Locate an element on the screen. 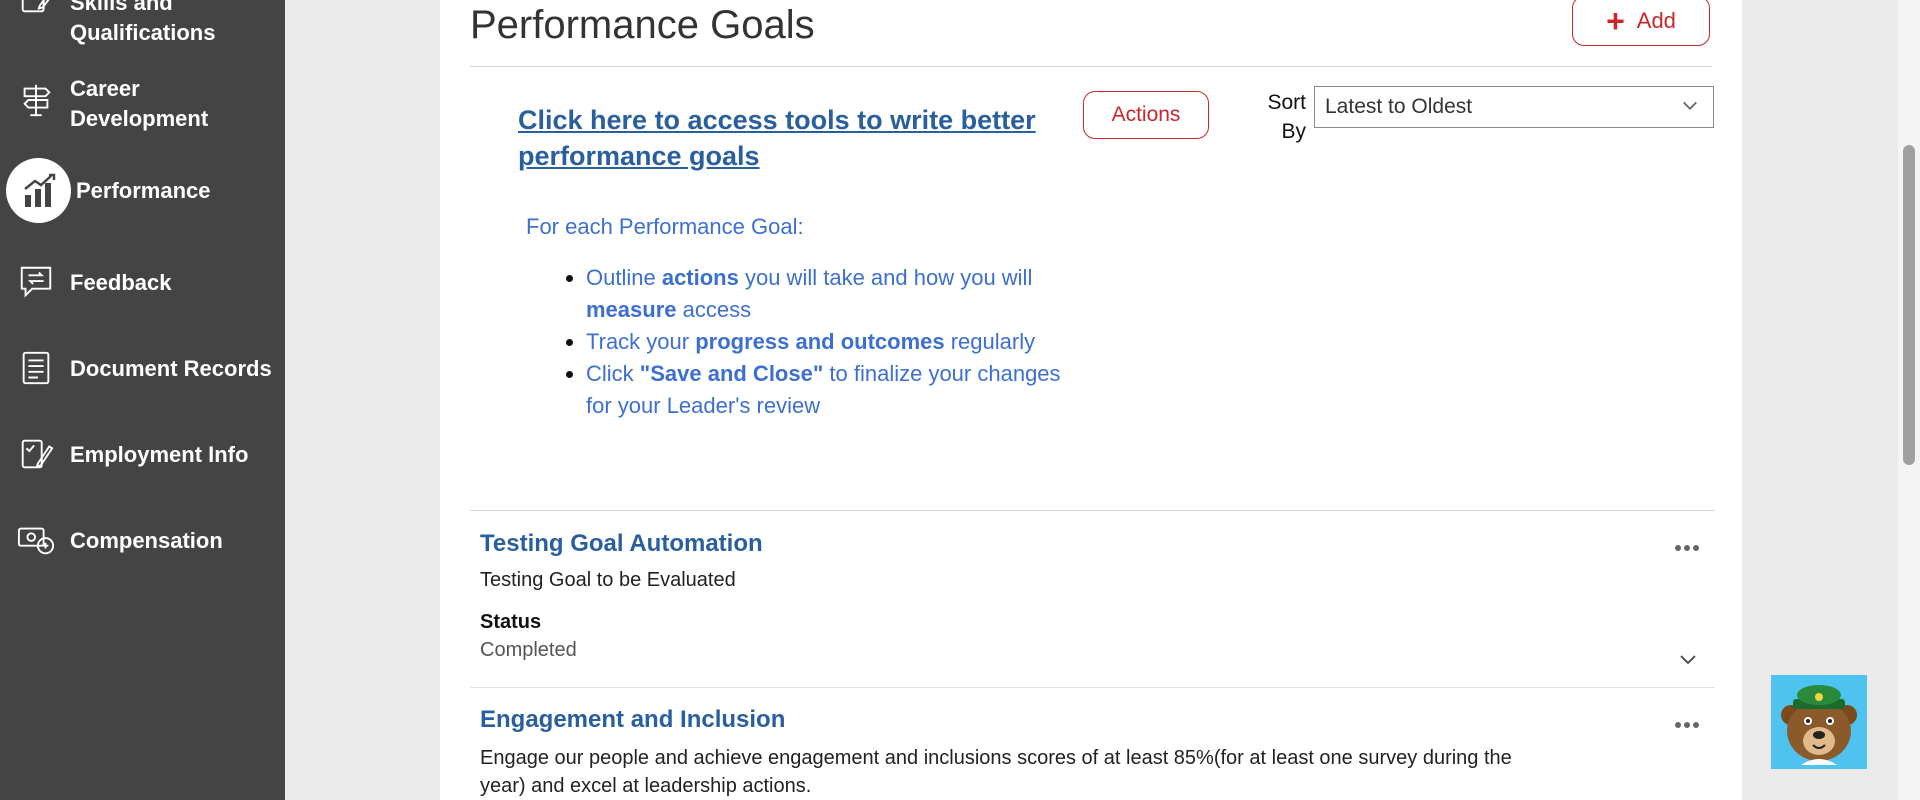 This screenshot has width=1920, height=800. sidebar-item-employment-info: Employment Info is located at coordinates (142, 456).